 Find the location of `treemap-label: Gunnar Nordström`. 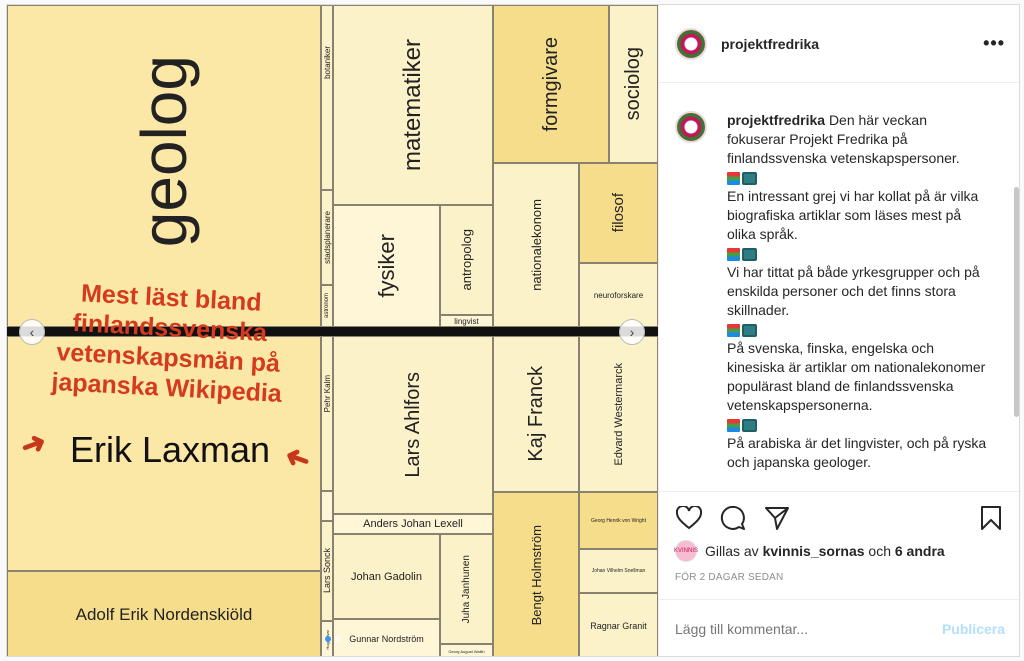

treemap-label: Gunnar Nordström is located at coordinates (386, 638).